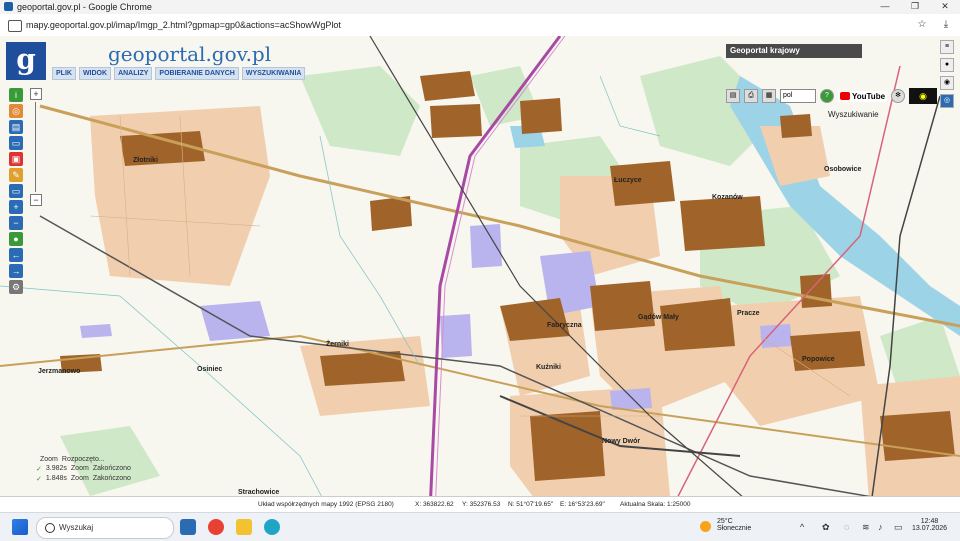 The image size is (960, 541). I want to click on restore-button: ❐, so click(915, 7).